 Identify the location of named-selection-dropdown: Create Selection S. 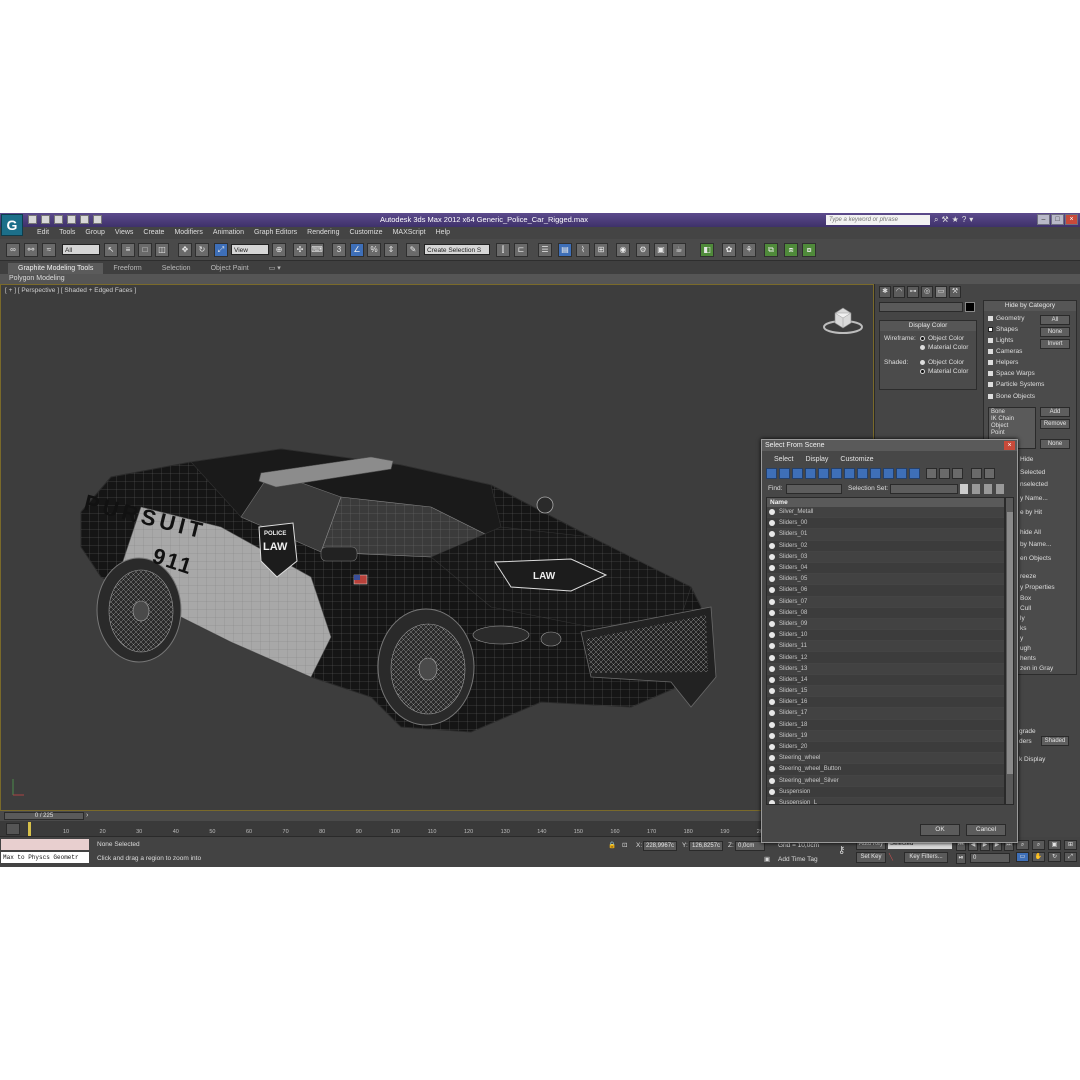
(457, 249).